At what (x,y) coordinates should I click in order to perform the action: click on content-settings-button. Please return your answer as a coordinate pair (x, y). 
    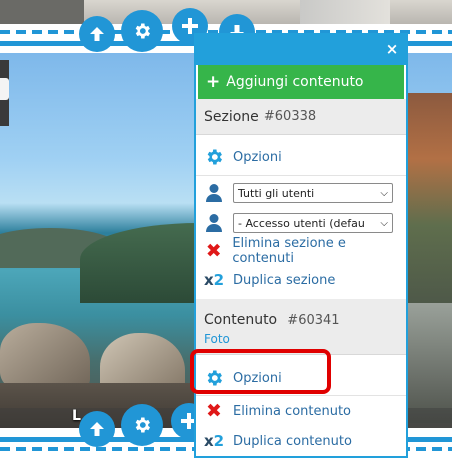
    Looking at the image, I should click on (142, 425).